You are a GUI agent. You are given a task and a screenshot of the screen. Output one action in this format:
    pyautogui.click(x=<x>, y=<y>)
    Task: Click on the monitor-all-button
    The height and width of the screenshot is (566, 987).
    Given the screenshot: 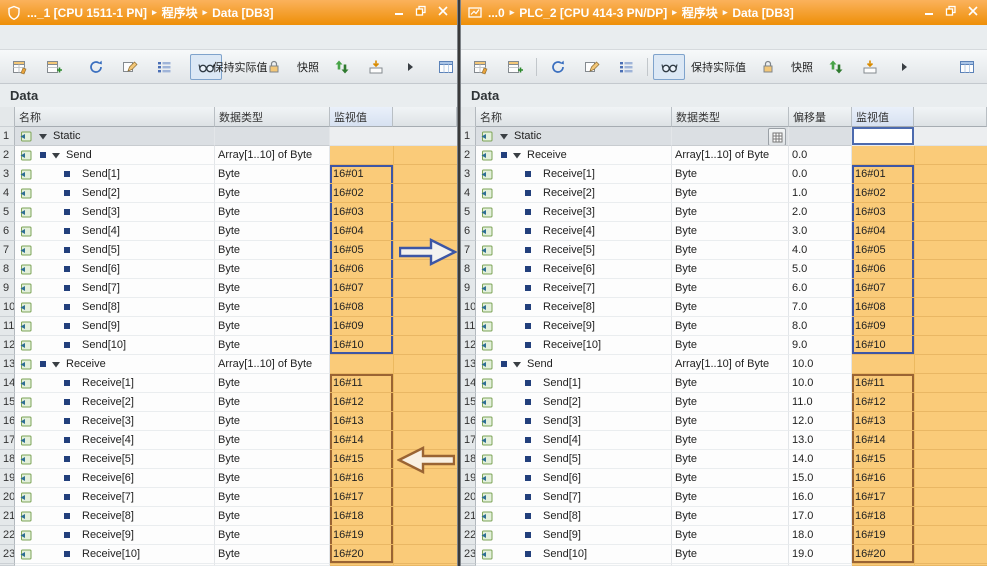 What is the action you would take?
    pyautogui.click(x=669, y=66)
    